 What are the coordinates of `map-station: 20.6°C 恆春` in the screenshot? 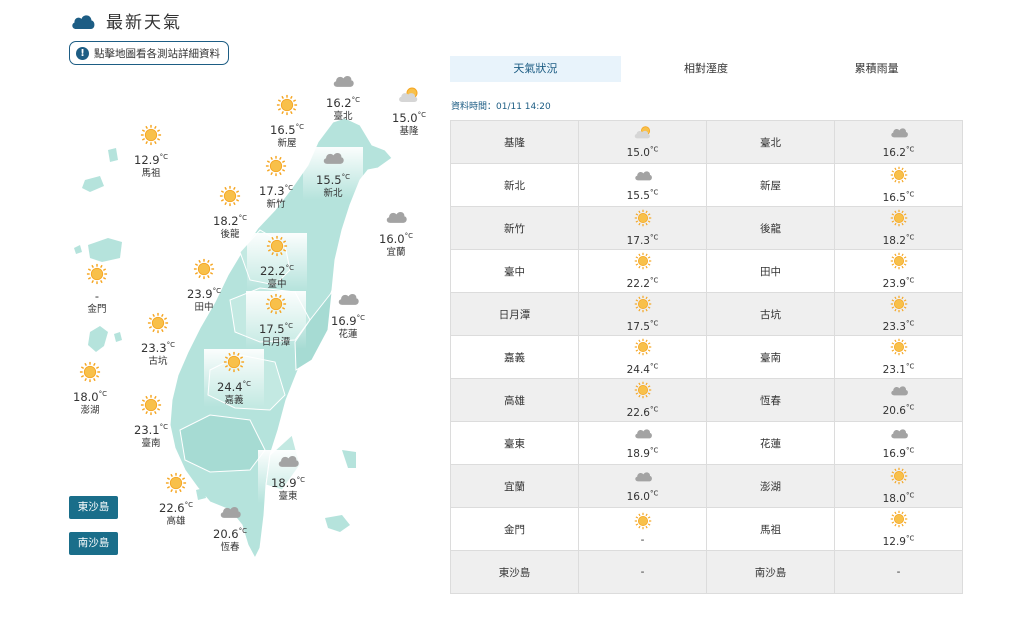 It's located at (230, 528).